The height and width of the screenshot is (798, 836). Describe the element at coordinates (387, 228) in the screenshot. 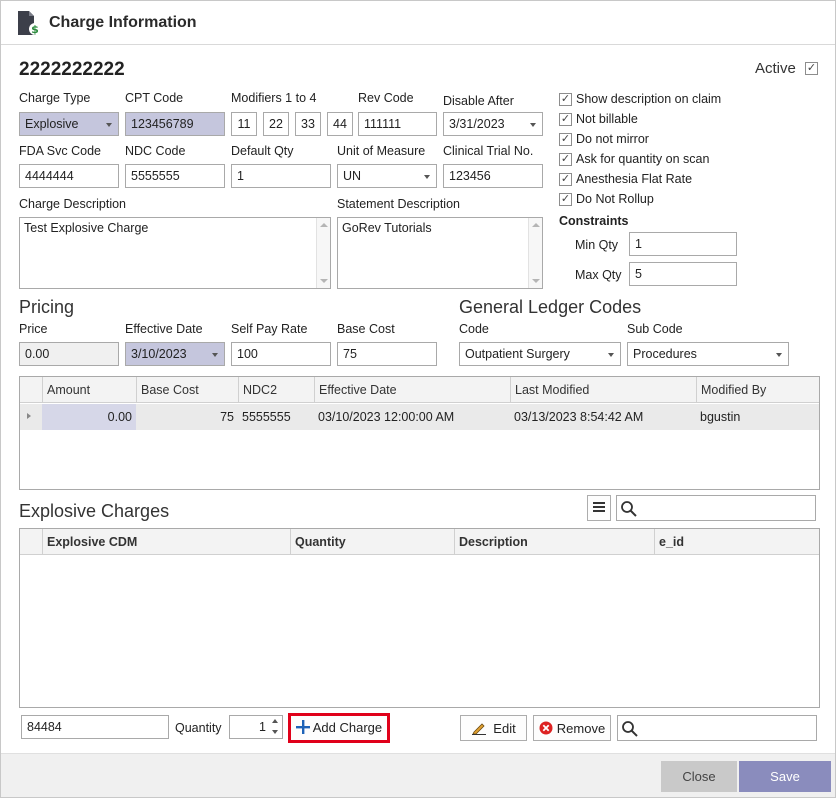

I see `statement-description-value: GoRev Tutorials` at that location.